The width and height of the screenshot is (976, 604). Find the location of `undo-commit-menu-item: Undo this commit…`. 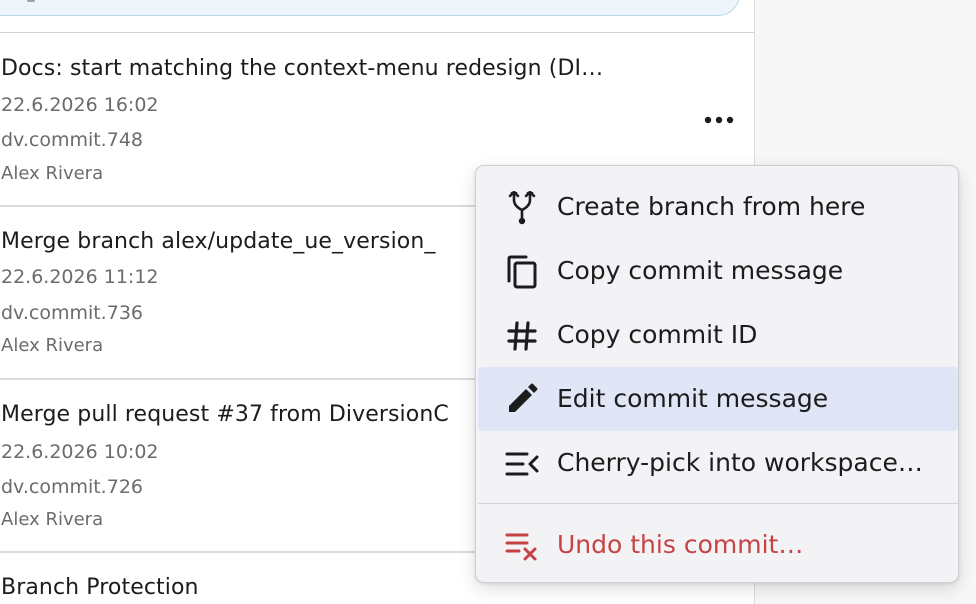

undo-commit-menu-item: Undo this commit… is located at coordinates (718, 545).